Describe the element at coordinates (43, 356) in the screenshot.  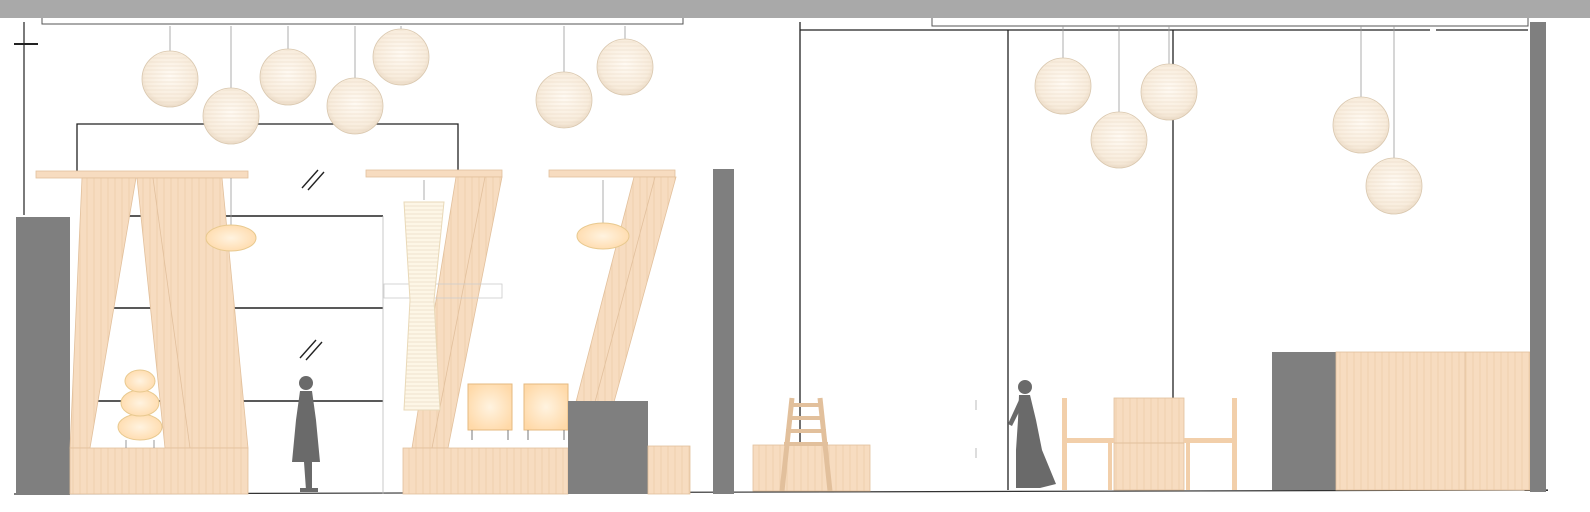
I see `left-wall` at that location.